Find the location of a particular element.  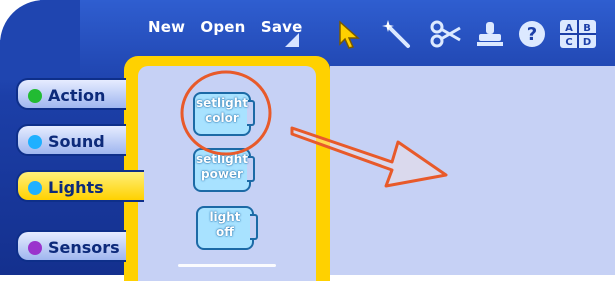

highlight-circle is located at coordinates (226, 113).